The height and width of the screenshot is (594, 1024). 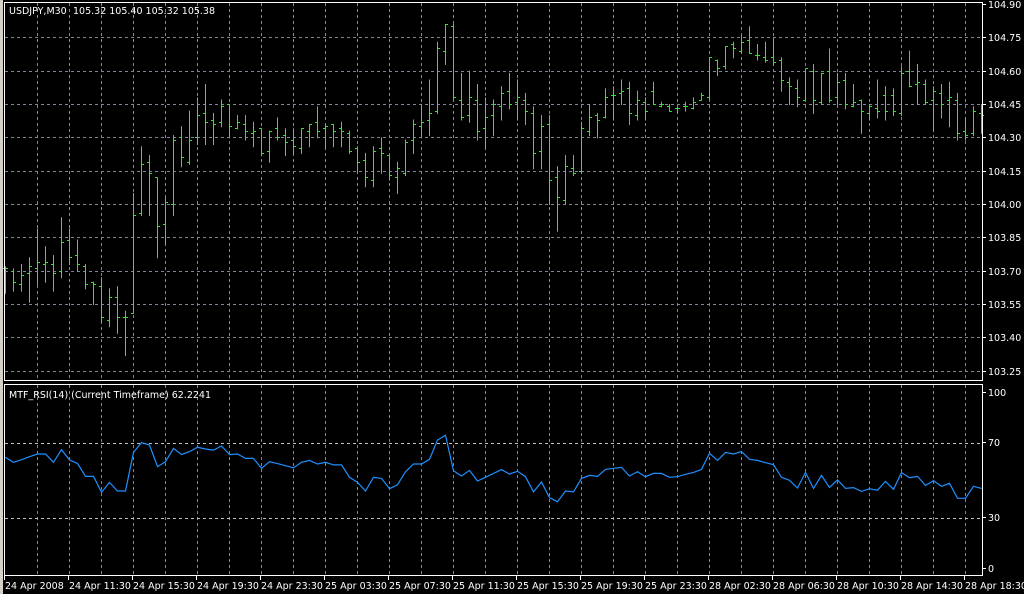 I want to click on rsi-pane, so click(x=493, y=468).